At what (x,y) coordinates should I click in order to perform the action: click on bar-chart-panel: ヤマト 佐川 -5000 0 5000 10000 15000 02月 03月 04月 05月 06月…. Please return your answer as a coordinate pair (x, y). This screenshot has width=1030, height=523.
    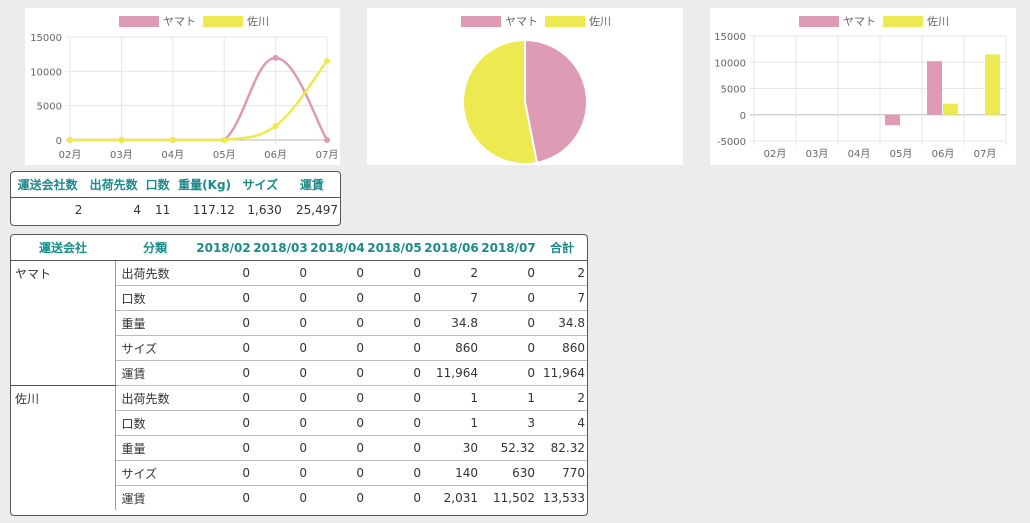
    Looking at the image, I should click on (863, 86).